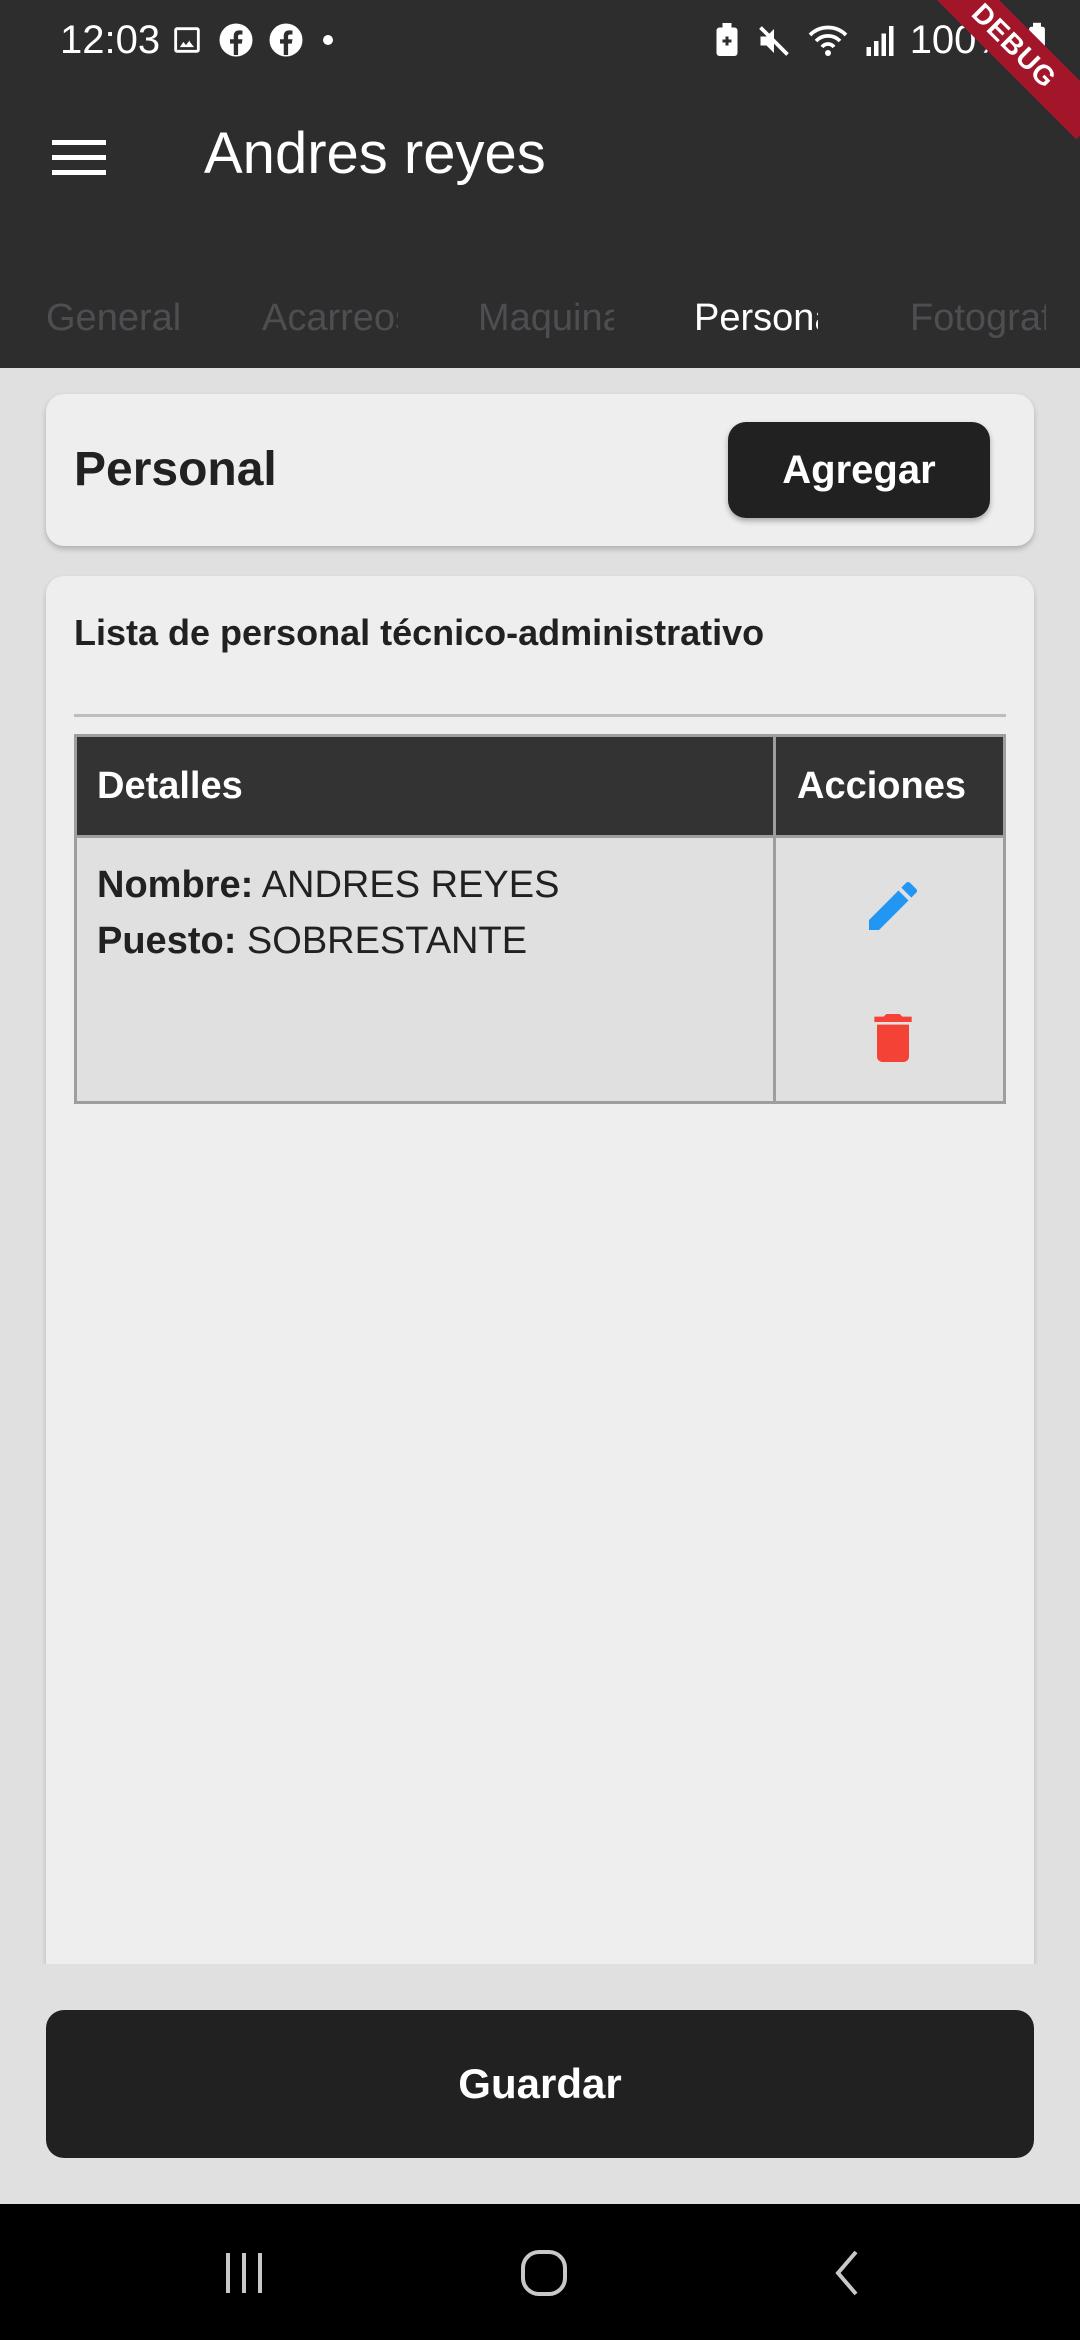  What do you see at coordinates (540, 969) in the screenshot?
I see `table-row: Nombre: ANDRES REYES Puesto: SOBRESTANTE` at bounding box center [540, 969].